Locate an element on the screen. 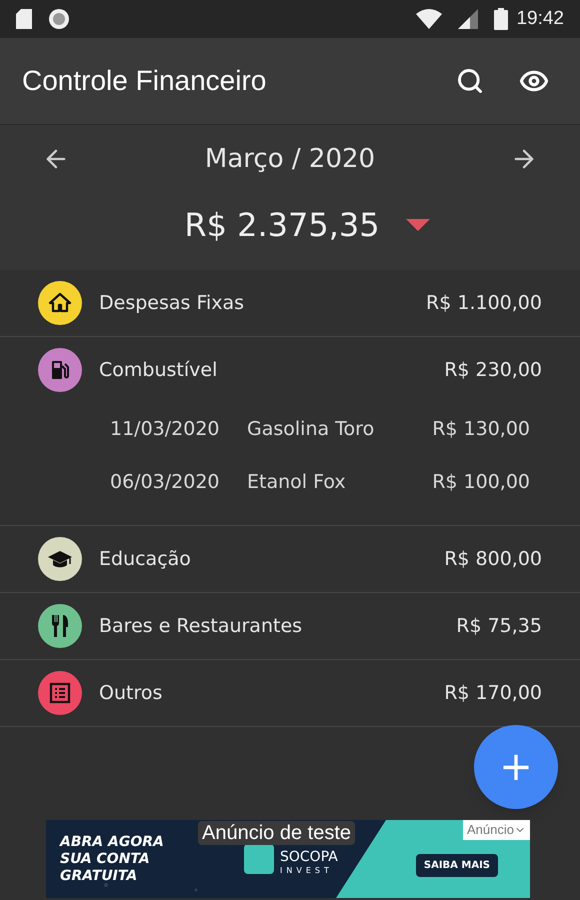 This screenshot has width=580, height=900. category-name: Outros is located at coordinates (131, 693).